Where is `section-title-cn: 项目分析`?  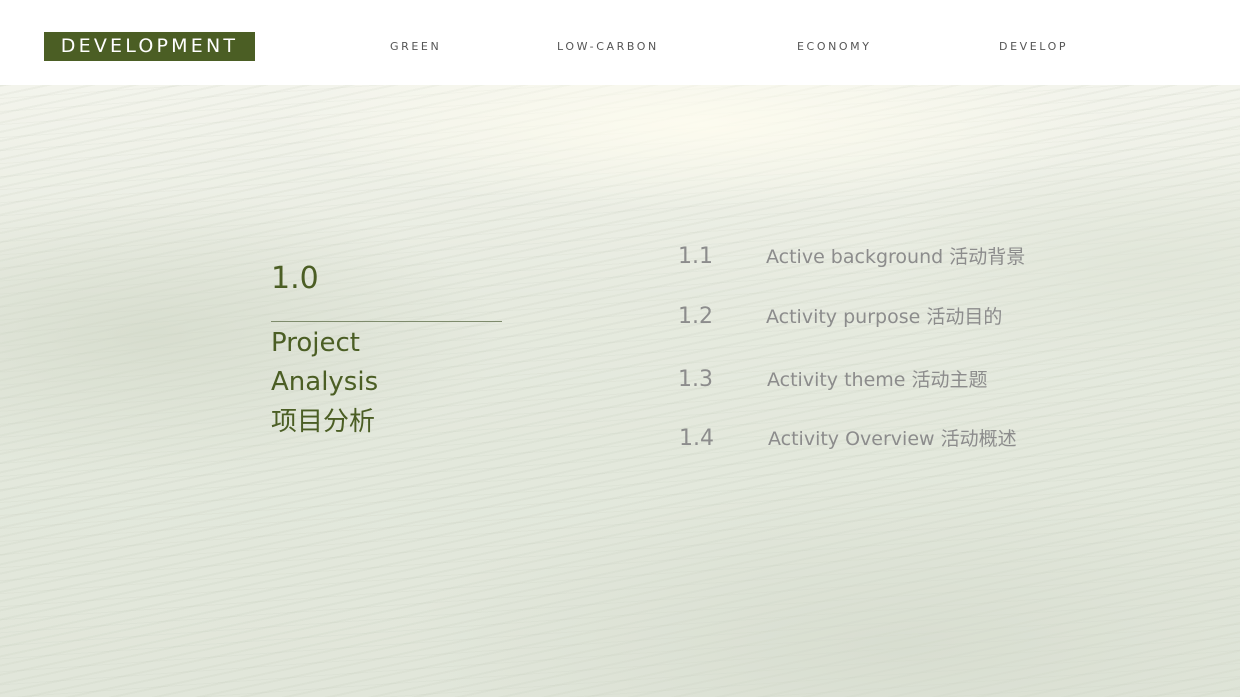 section-title-cn: 项目分析 is located at coordinates (323, 422).